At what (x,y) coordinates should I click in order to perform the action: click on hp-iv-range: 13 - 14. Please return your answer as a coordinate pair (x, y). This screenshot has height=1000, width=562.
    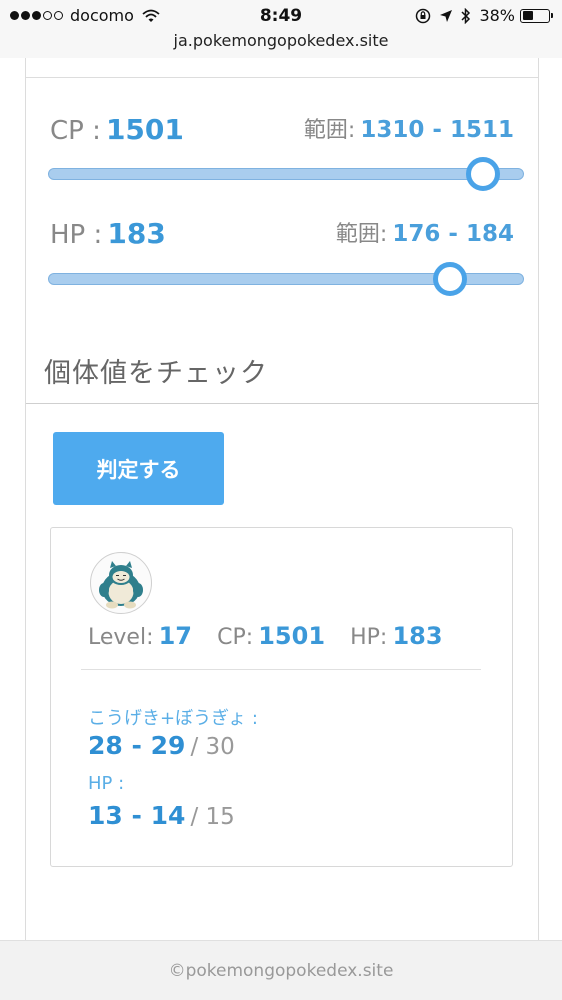
    Looking at the image, I should click on (137, 815).